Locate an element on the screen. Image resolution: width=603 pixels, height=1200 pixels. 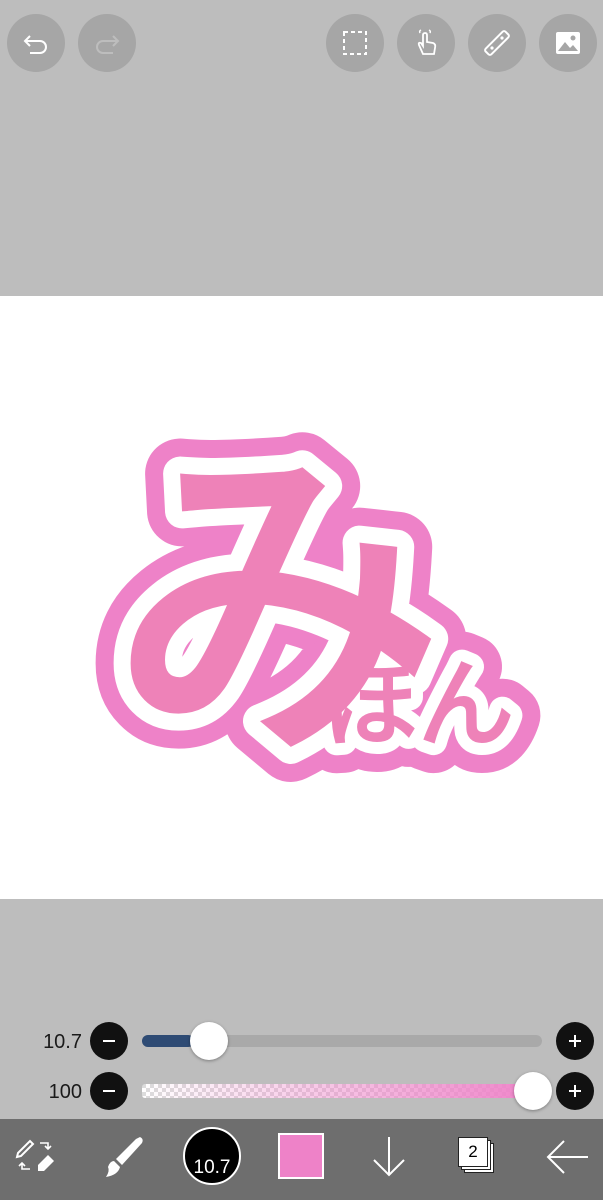
material-button is located at coordinates (568, 43).